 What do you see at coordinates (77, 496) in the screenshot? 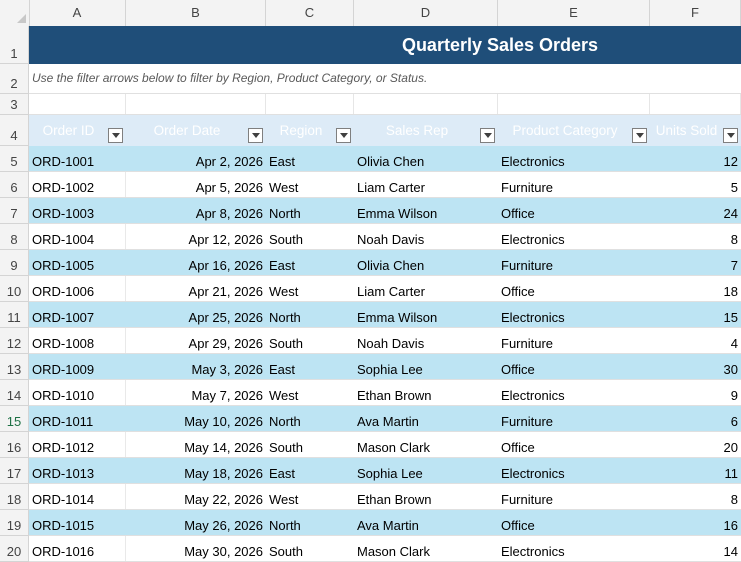
I see `cell-order-id: ORD-1014` at bounding box center [77, 496].